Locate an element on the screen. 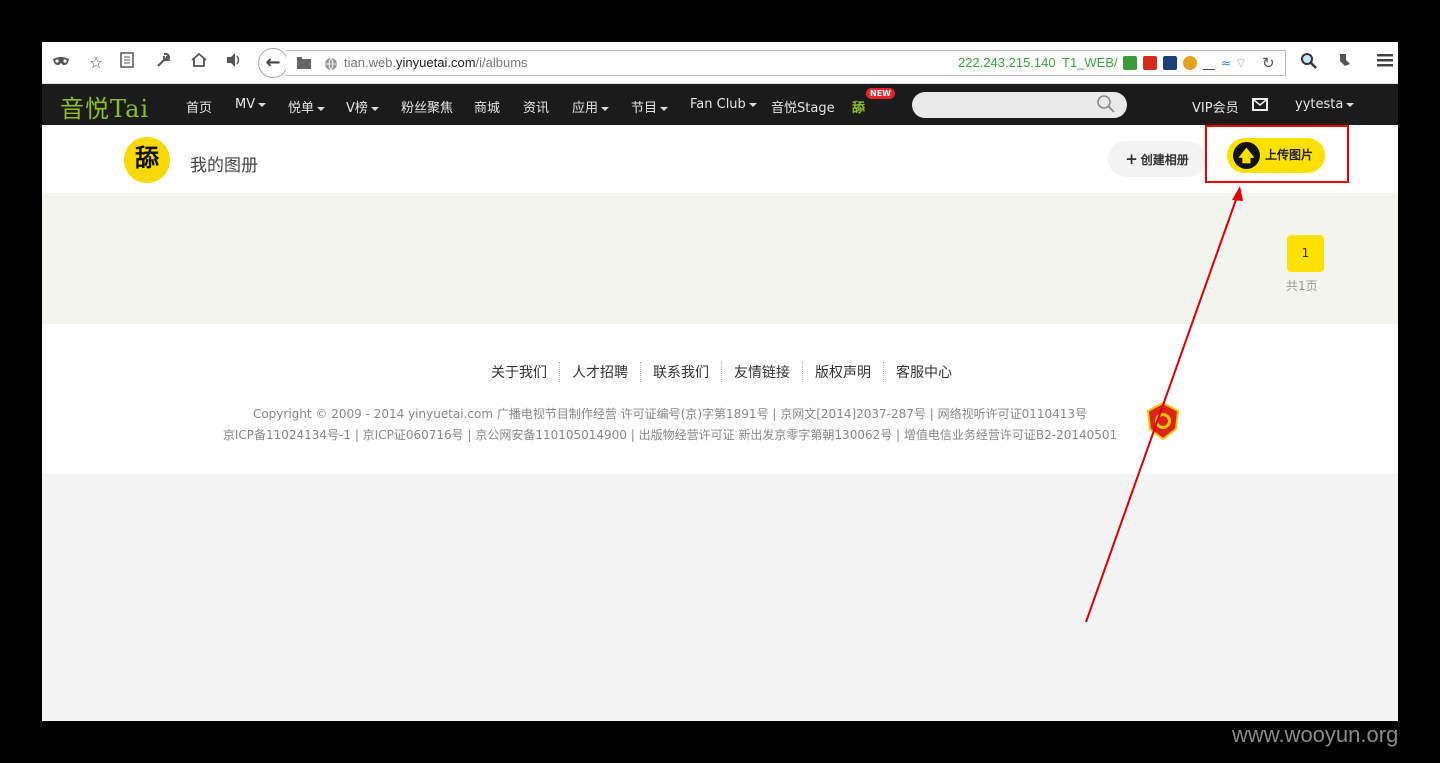  ext-icon is located at coordinates (1345, 63).